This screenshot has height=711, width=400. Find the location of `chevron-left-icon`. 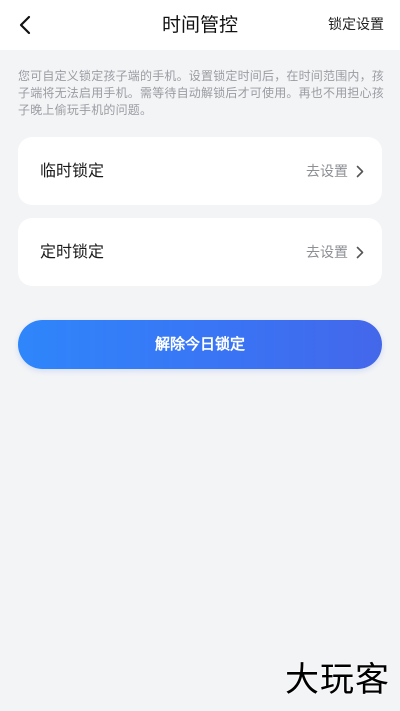

chevron-left-icon is located at coordinates (25, 25).